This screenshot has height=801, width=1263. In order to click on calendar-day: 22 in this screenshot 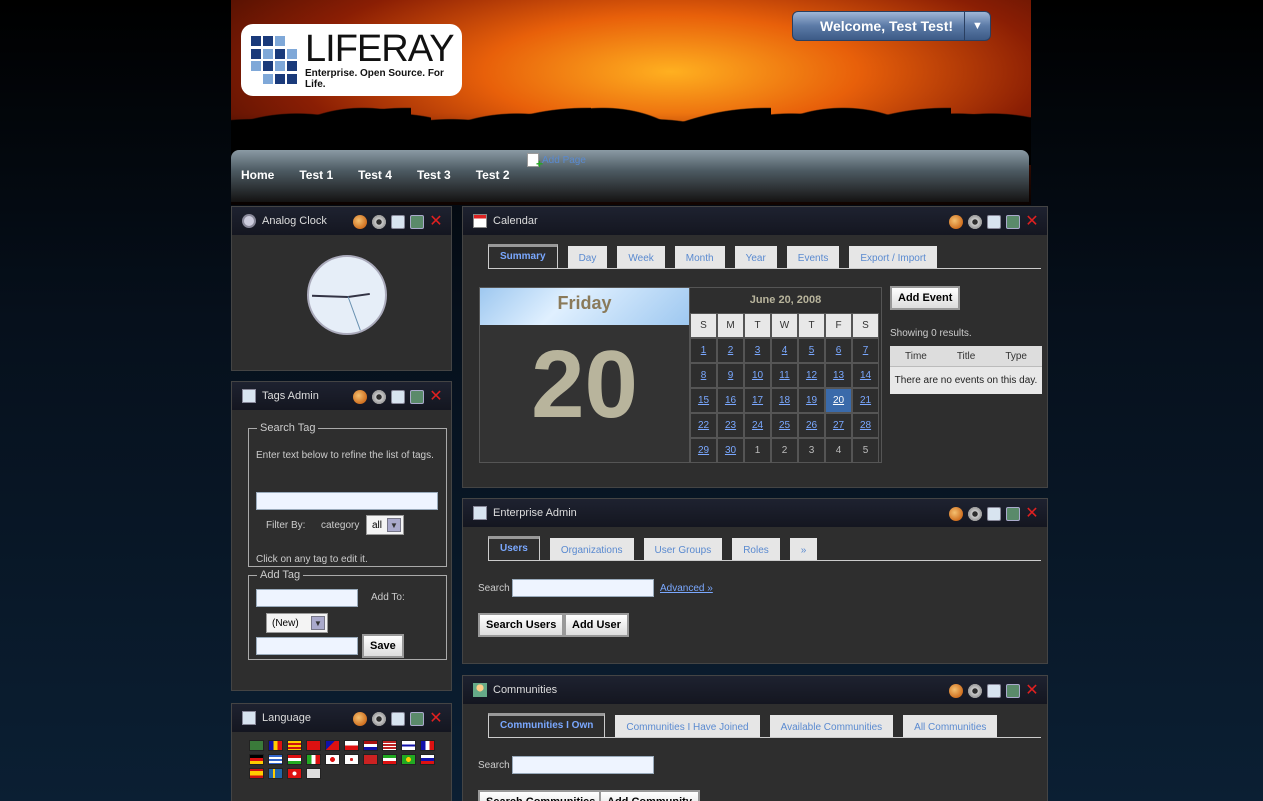, I will do `click(703, 425)`.